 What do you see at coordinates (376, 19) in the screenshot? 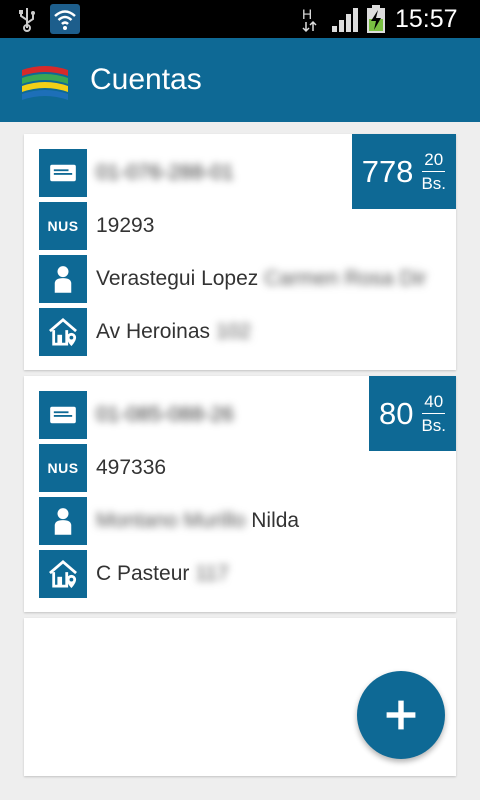
I see `battery-icon` at bounding box center [376, 19].